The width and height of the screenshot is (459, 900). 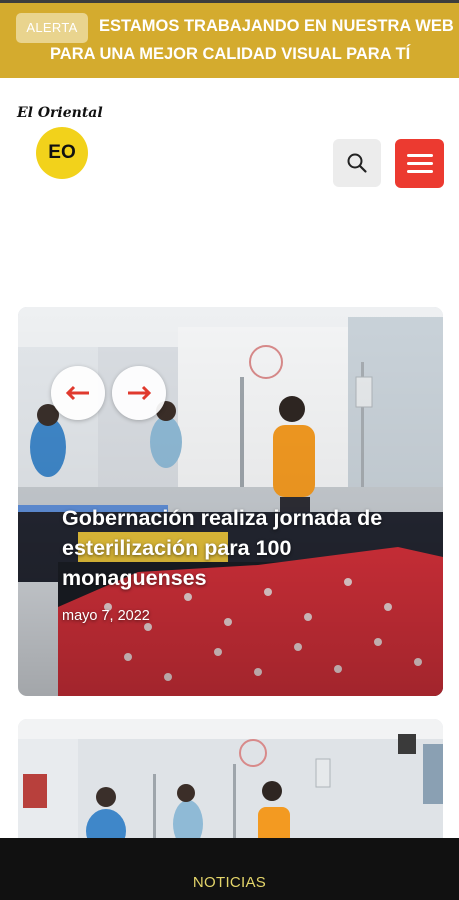 I want to click on slider-next-button, so click(x=139, y=393).